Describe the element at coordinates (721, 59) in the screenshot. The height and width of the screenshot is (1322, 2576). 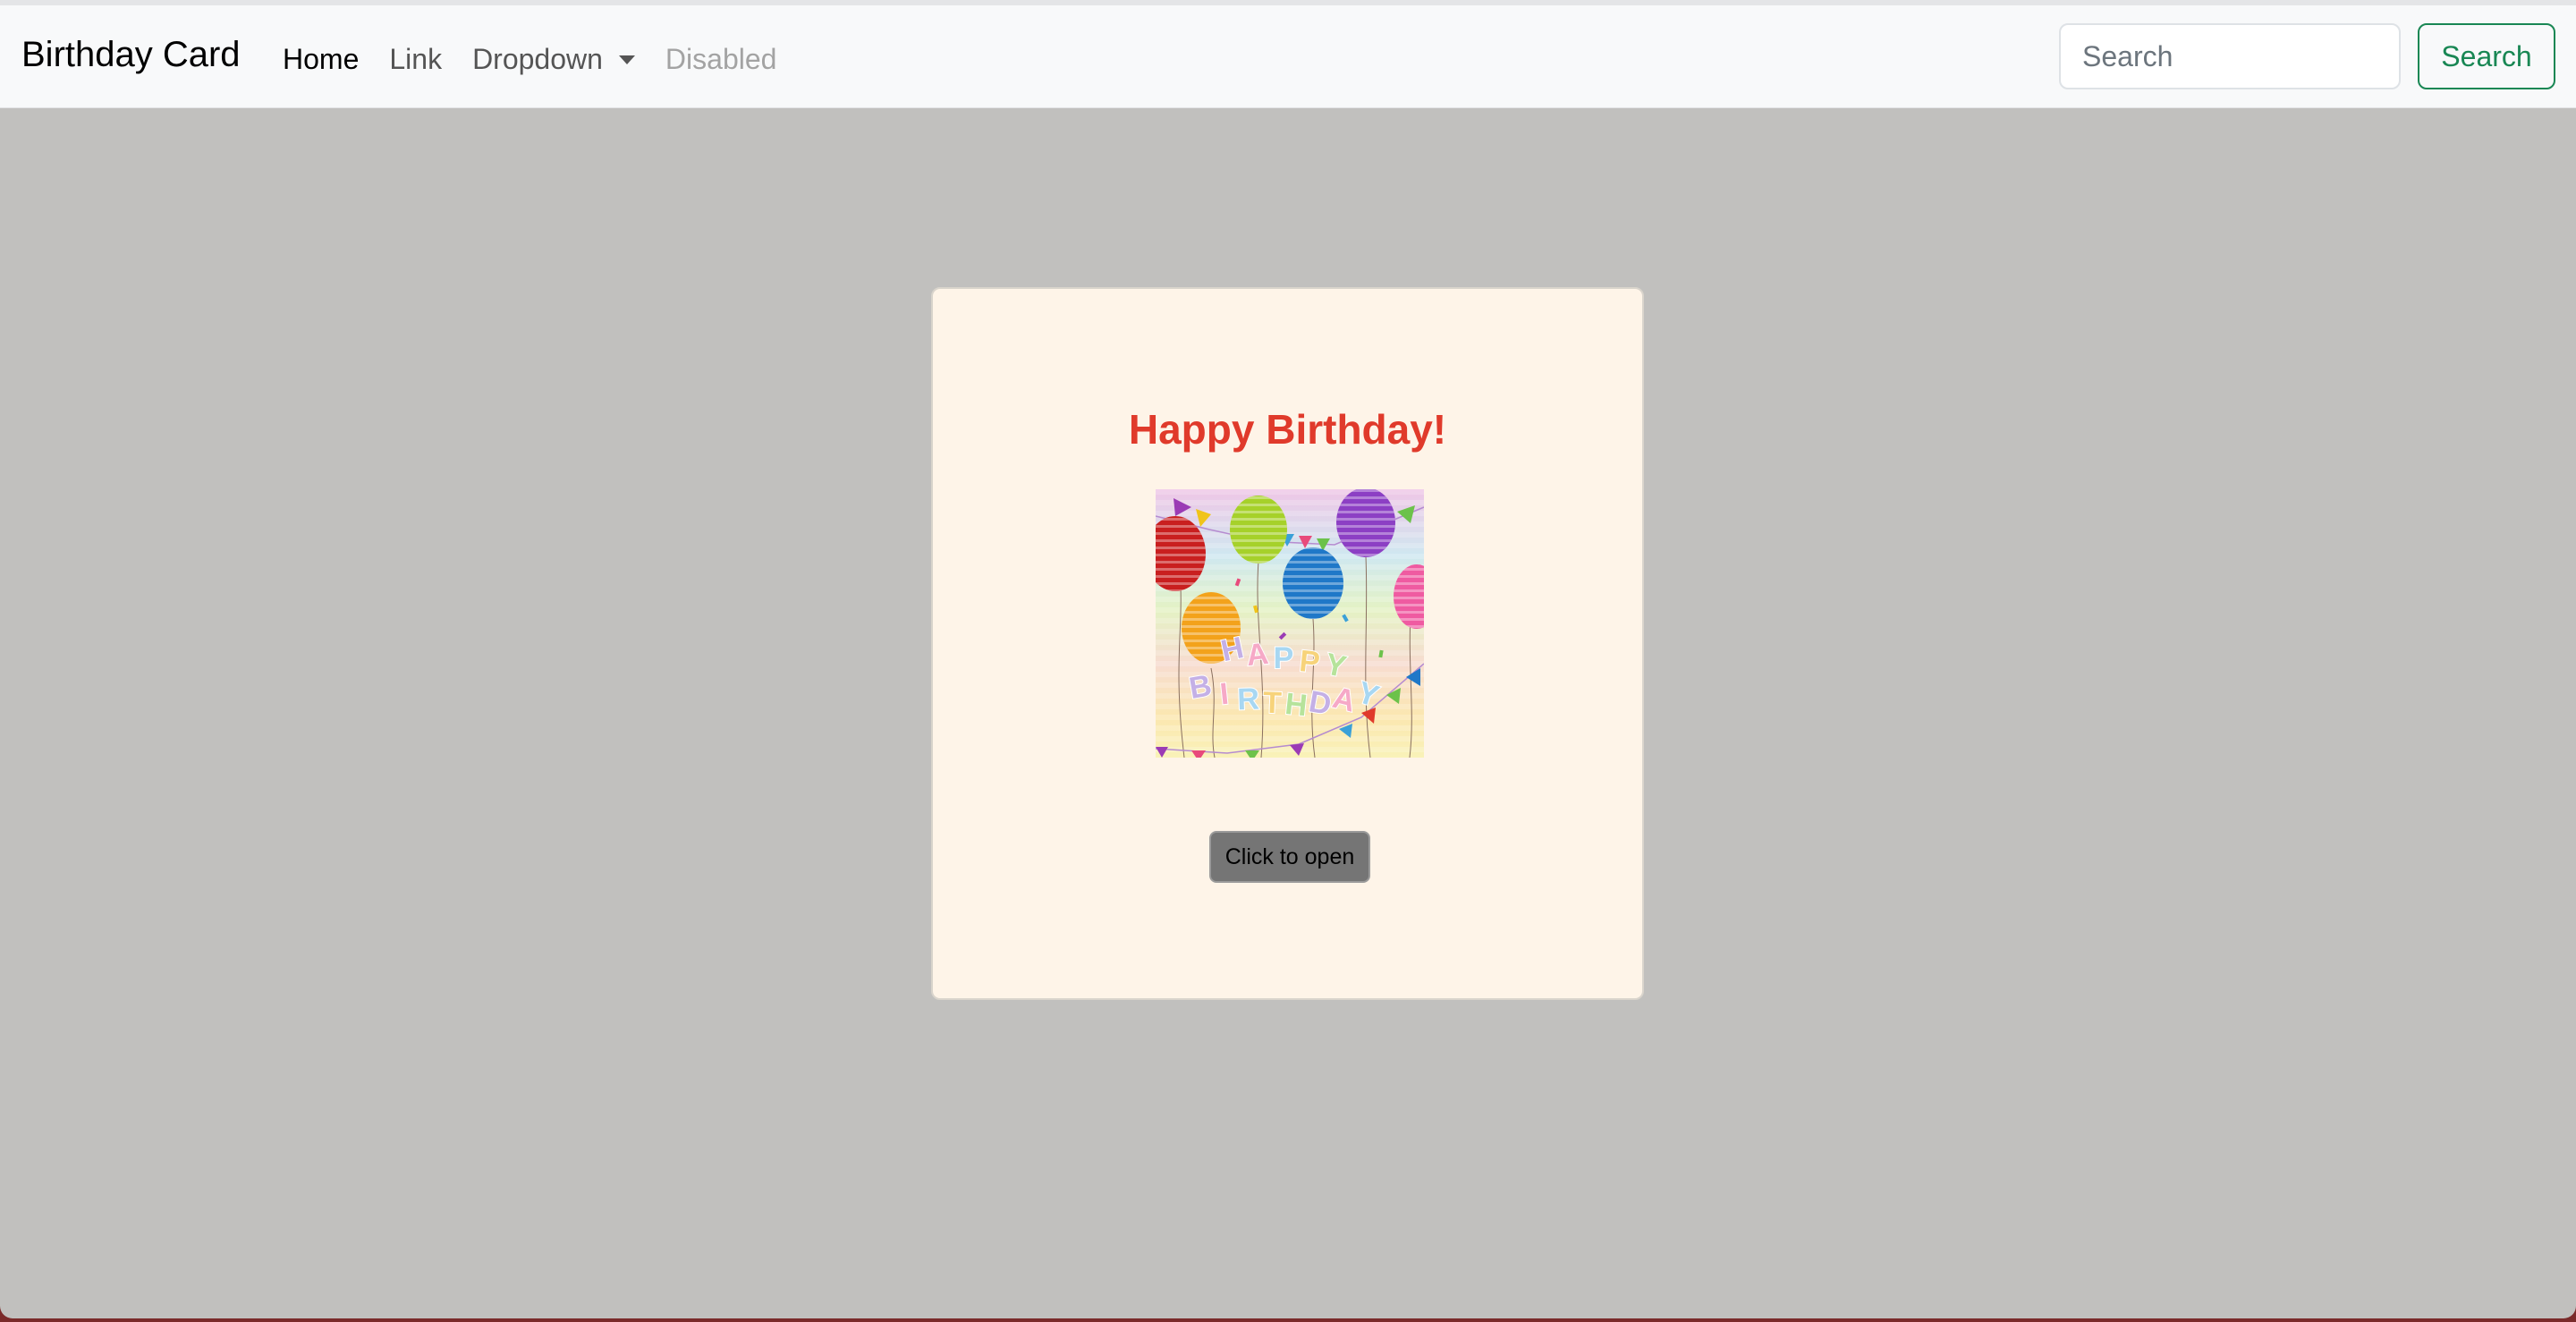
I see `nav-link-disabled: Disabled` at that location.